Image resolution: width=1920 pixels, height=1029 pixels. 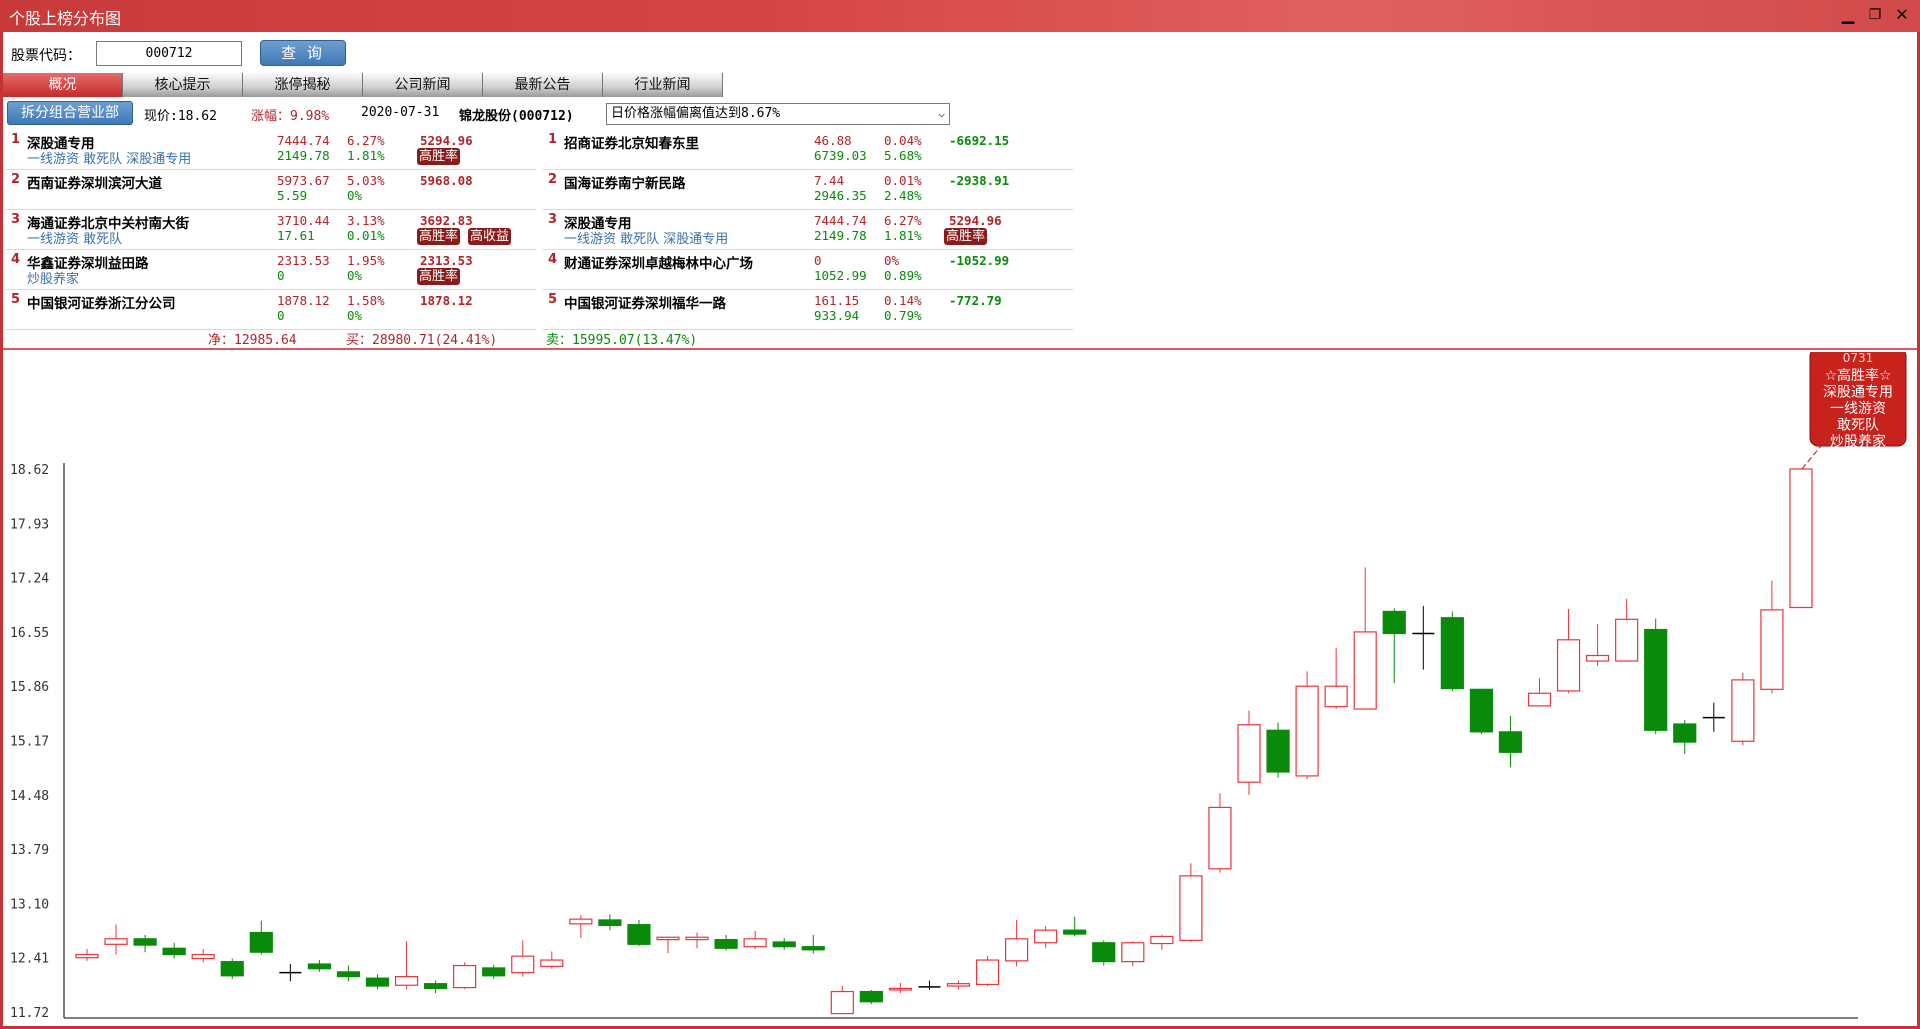 What do you see at coordinates (903, 300) in the screenshot?
I see `buy-percent: 0.14%` at bounding box center [903, 300].